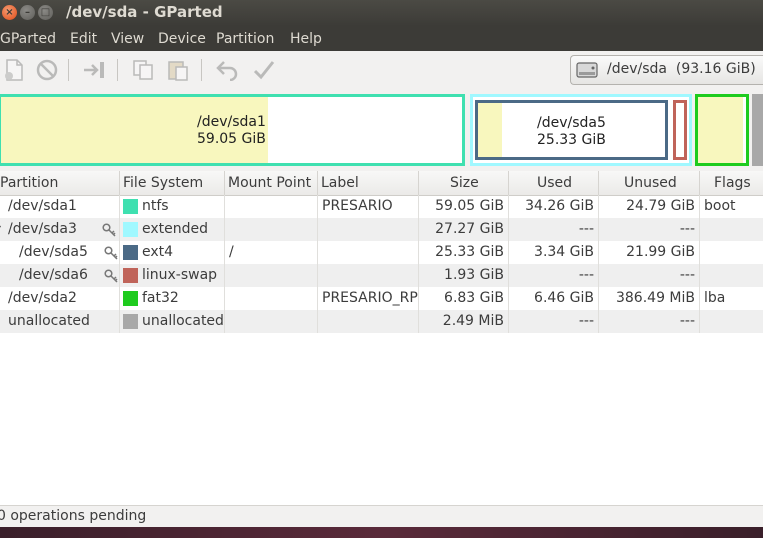 The image size is (763, 538). I want to click on partition-name: unallocated, so click(49, 321).